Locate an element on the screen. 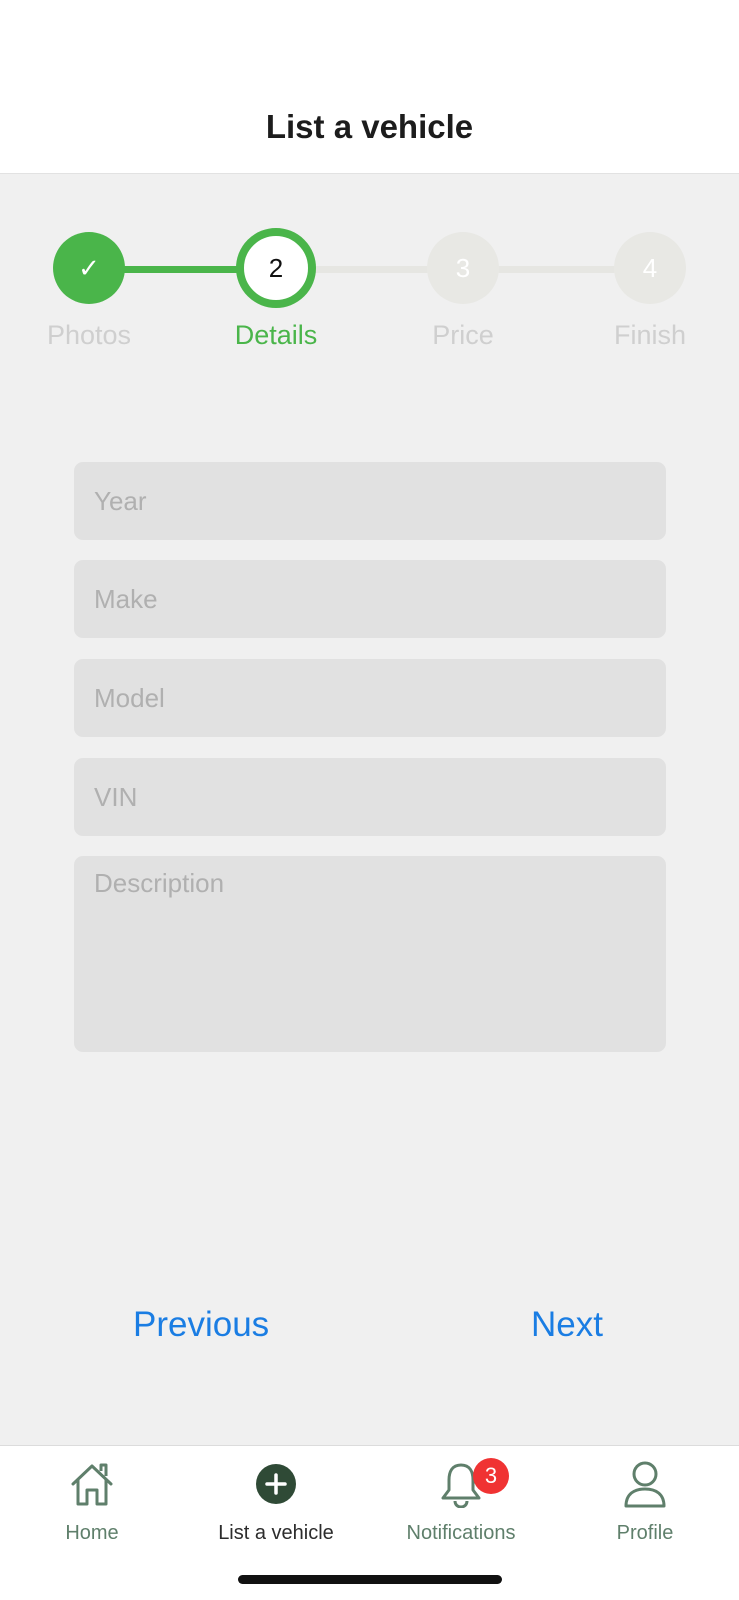  step-1-label: Photos is located at coordinates (89, 335).